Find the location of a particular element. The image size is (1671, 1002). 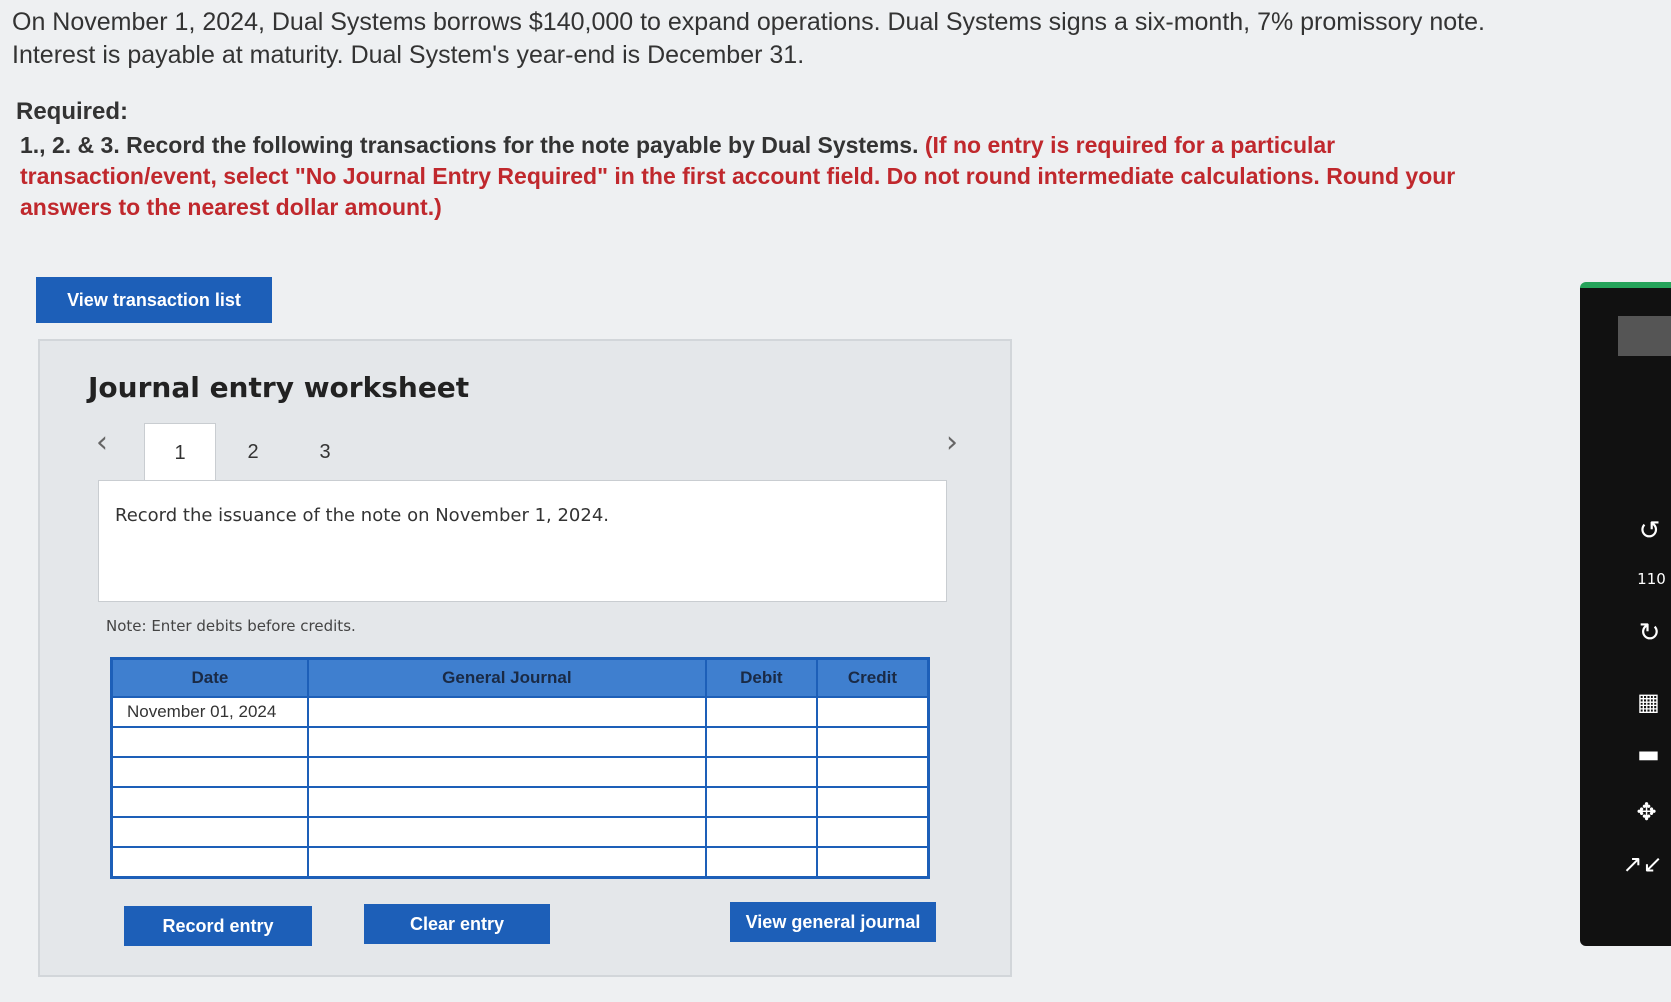

view-general-journal-button: View general journal is located at coordinates (833, 922).